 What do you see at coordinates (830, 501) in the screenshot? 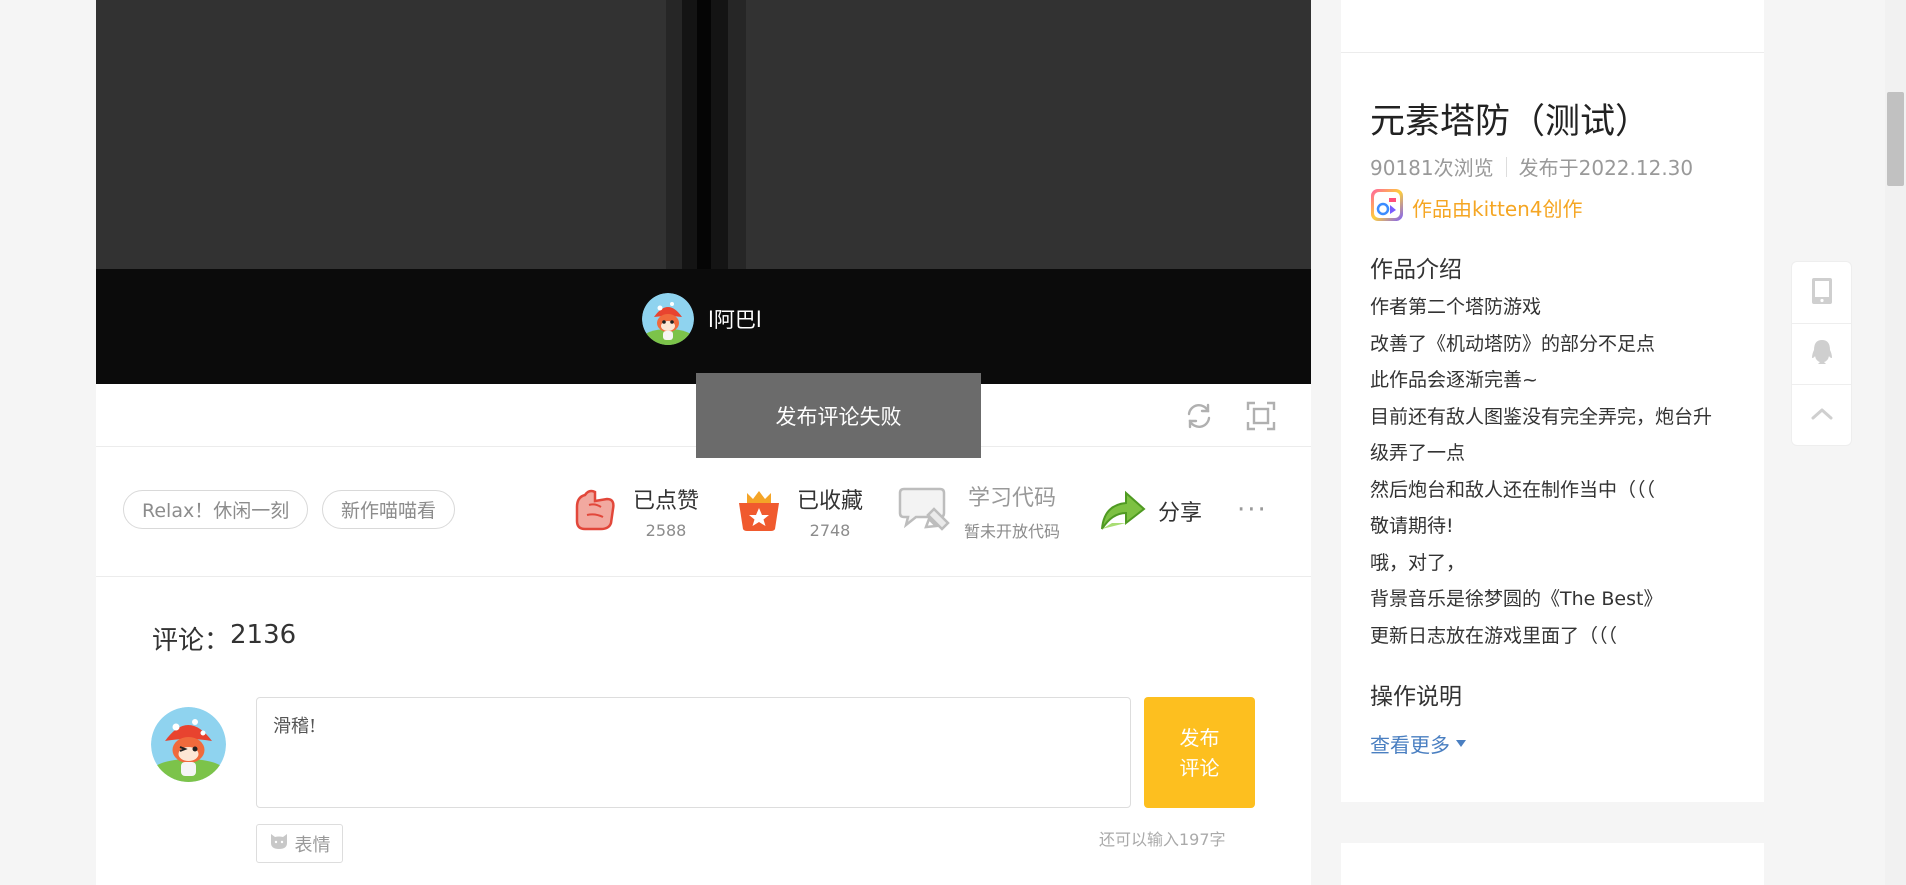
I see `collect-label: 已收藏` at bounding box center [830, 501].